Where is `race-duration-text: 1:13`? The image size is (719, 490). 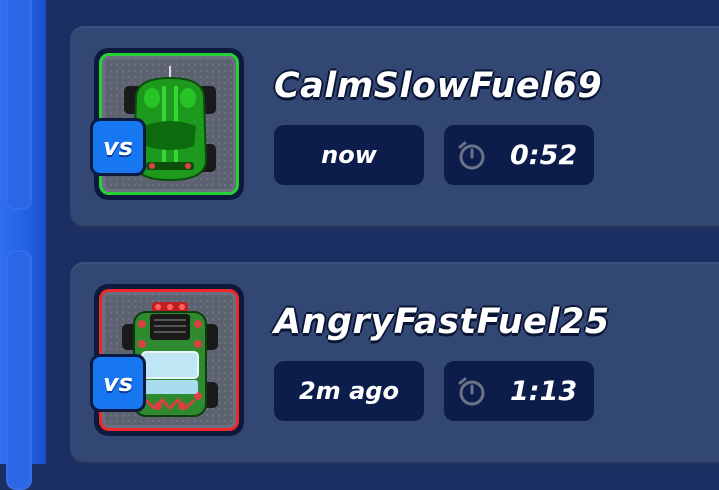
race-duration-text: 1:13 is located at coordinates (544, 391).